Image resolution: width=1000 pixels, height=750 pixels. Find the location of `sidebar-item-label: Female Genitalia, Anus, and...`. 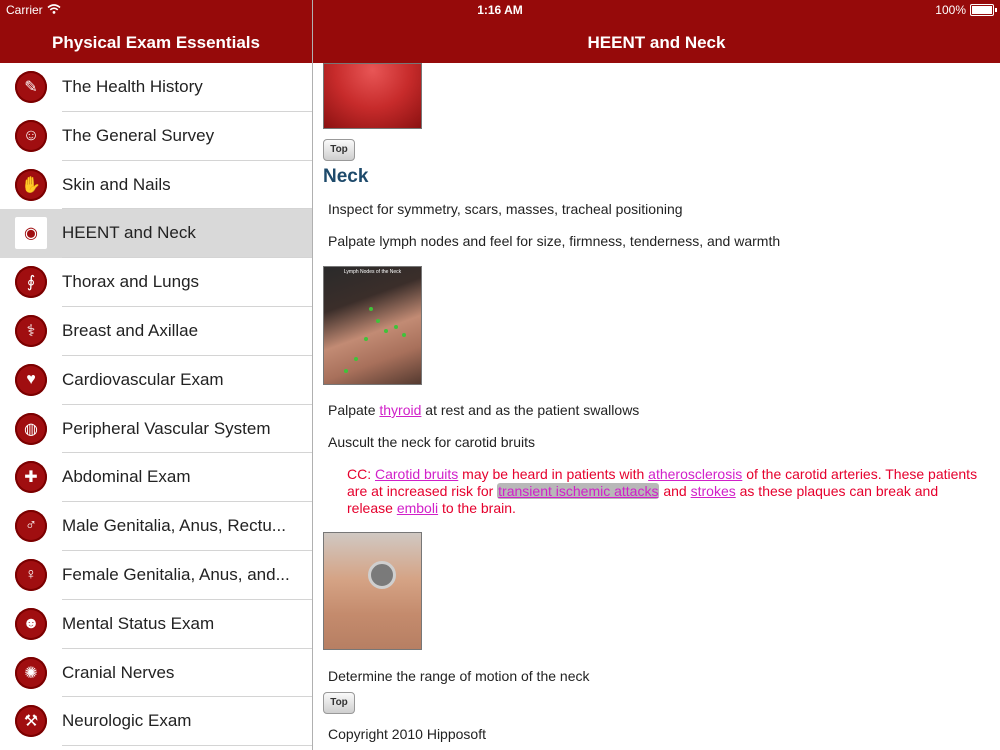

sidebar-item-label: Female Genitalia, Anus, and... is located at coordinates (176, 574).